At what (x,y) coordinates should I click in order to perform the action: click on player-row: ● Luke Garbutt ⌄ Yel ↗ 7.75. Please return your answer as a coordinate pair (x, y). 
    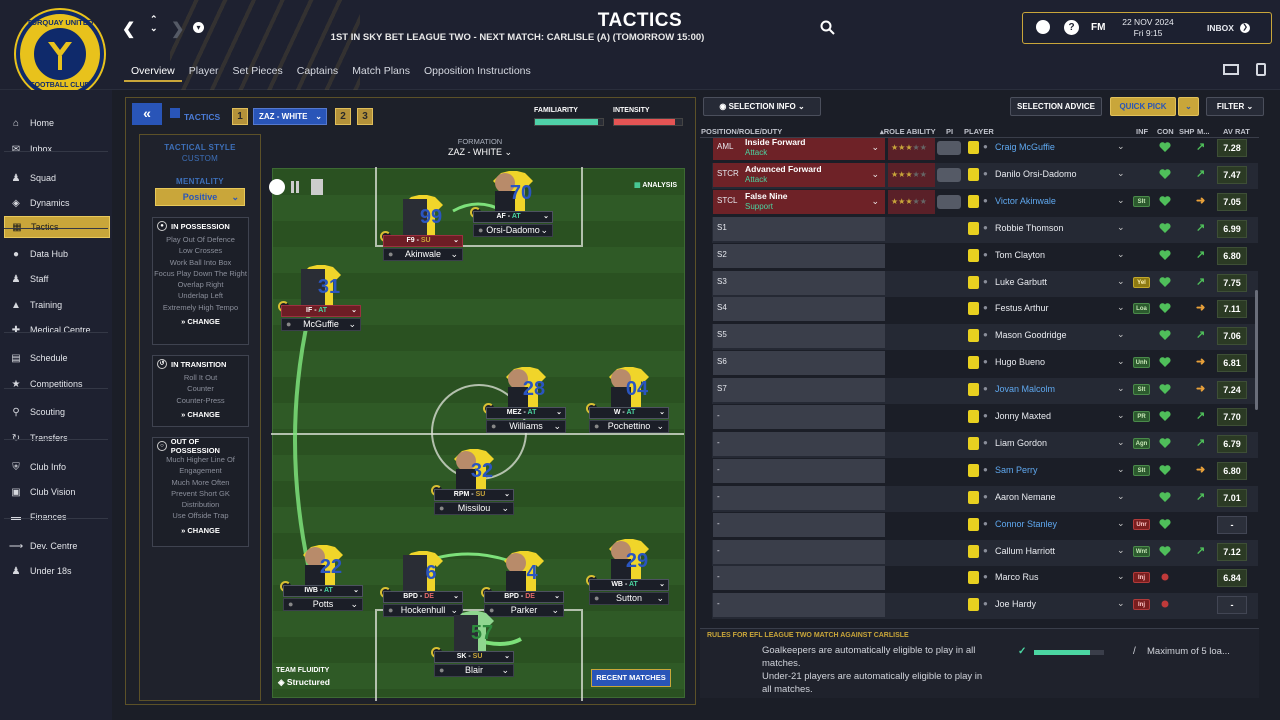
    Looking at the image, I should click on (1113, 283).